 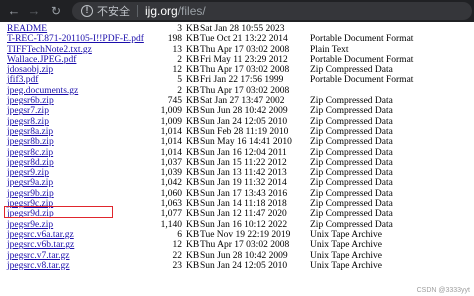 I want to click on file-link: jpegsr9d.zip, so click(x=30, y=214).